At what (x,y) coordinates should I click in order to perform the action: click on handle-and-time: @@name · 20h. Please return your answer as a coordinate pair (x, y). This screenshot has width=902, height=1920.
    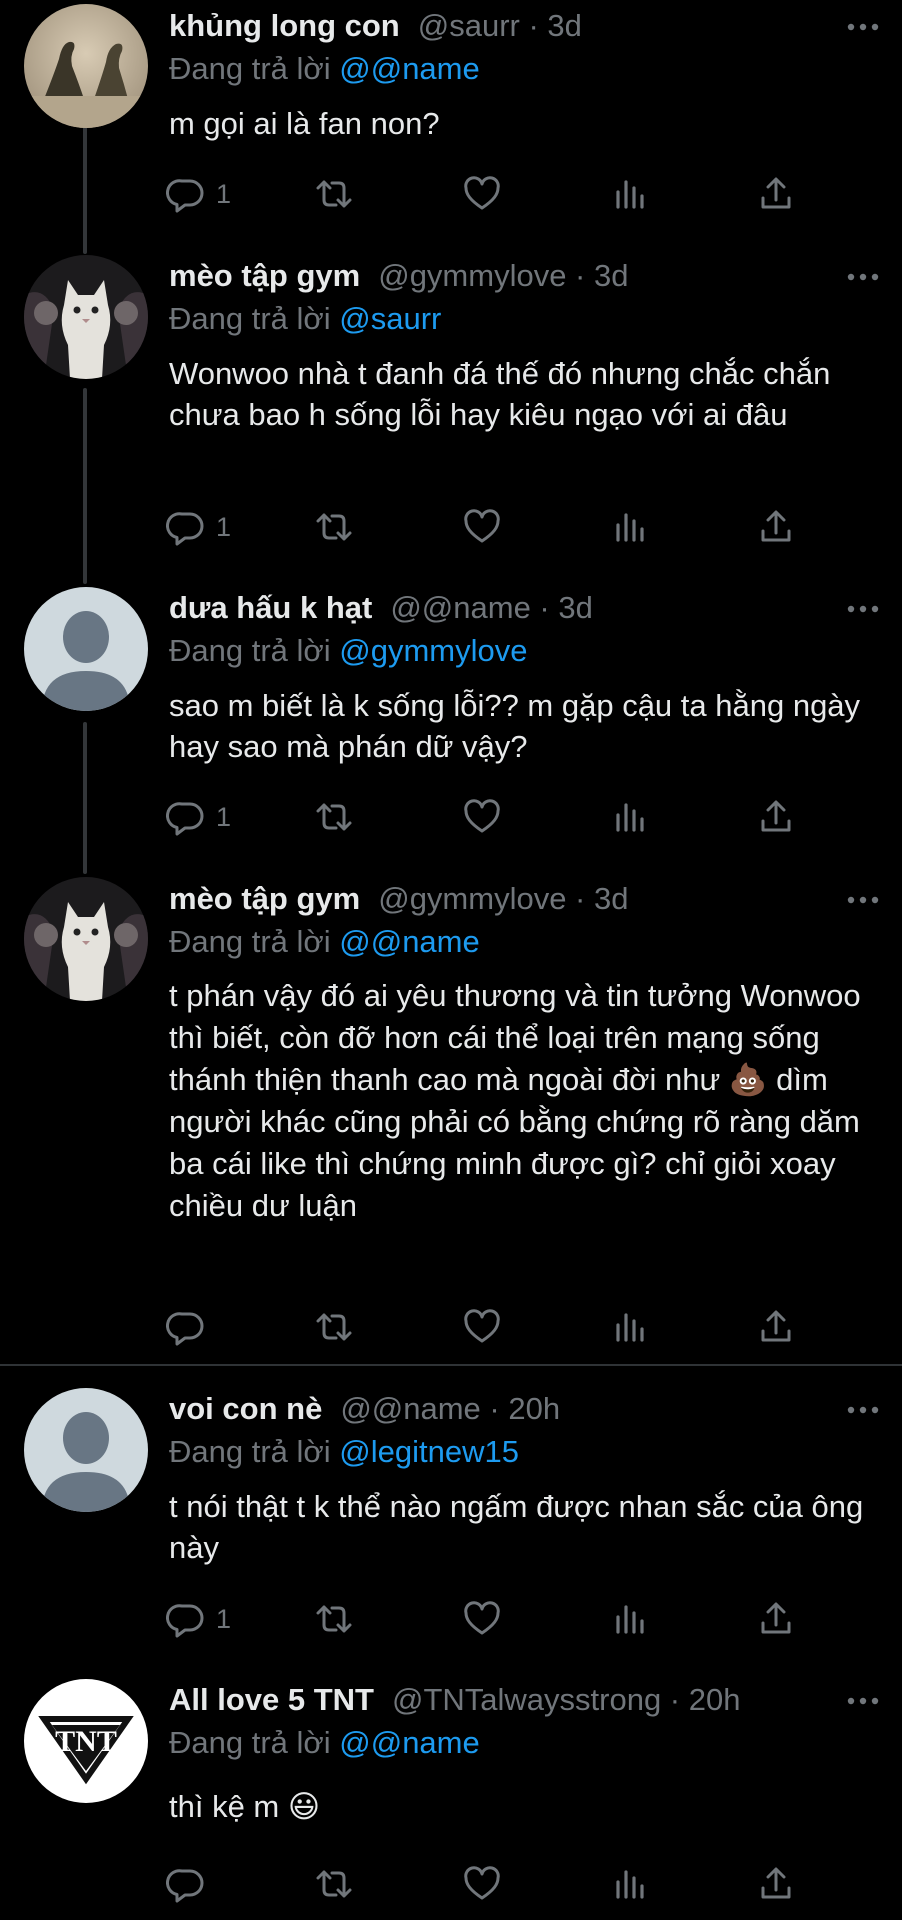
    Looking at the image, I should click on (450, 1408).